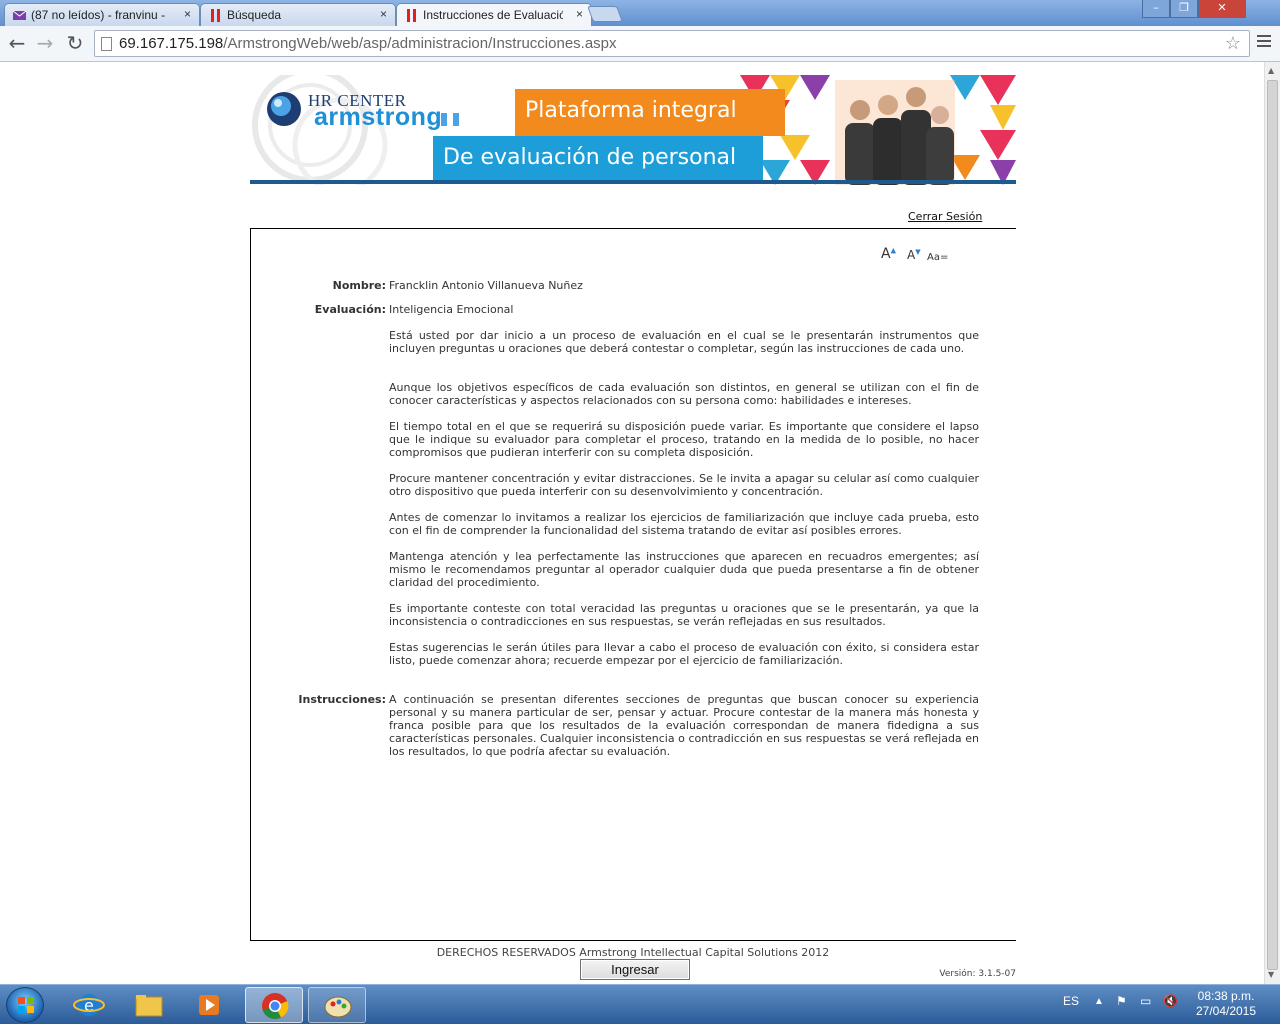 This screenshot has width=1280, height=1028. What do you see at coordinates (486, 285) in the screenshot?
I see `name-value: Francklin Antonio Villanueva Nuñez` at bounding box center [486, 285].